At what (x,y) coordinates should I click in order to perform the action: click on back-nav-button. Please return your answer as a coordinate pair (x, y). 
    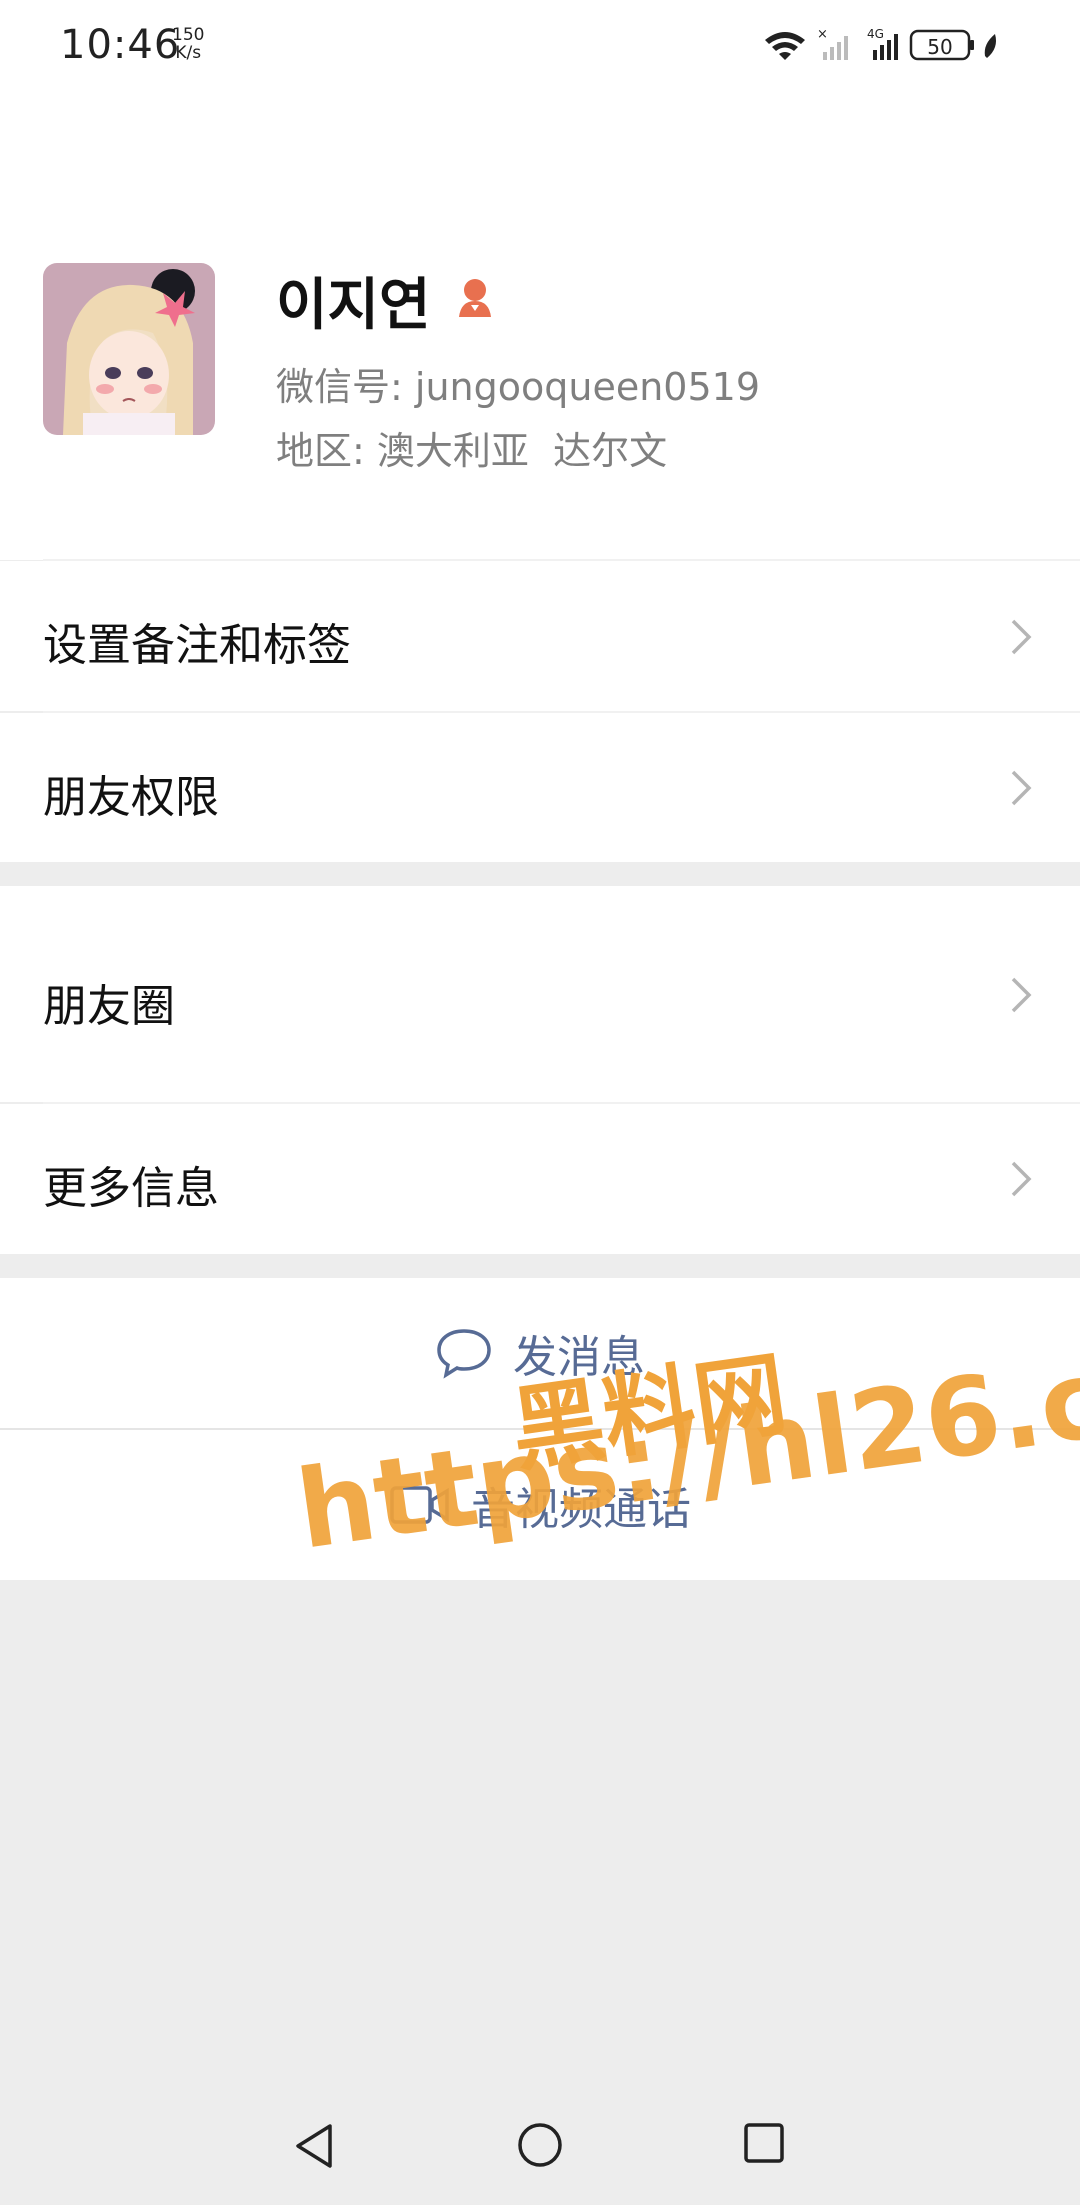
    Looking at the image, I should click on (314, 2148).